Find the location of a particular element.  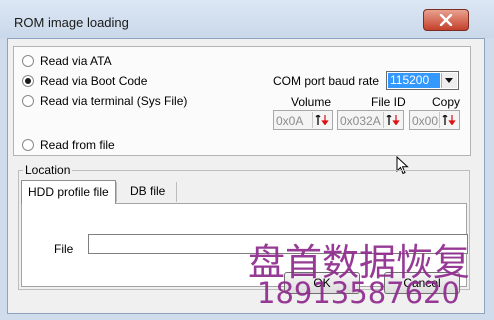

dropdown-button is located at coordinates (449, 80).